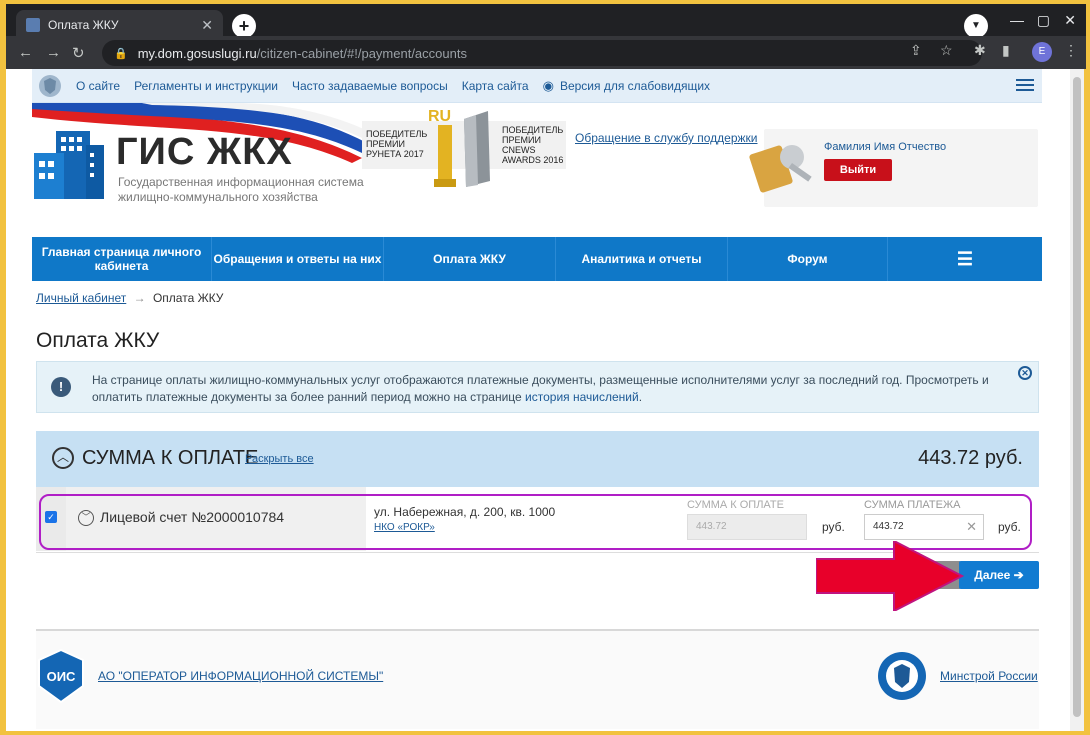  I want to click on awards-trophy-icon: RU, so click(459, 147).